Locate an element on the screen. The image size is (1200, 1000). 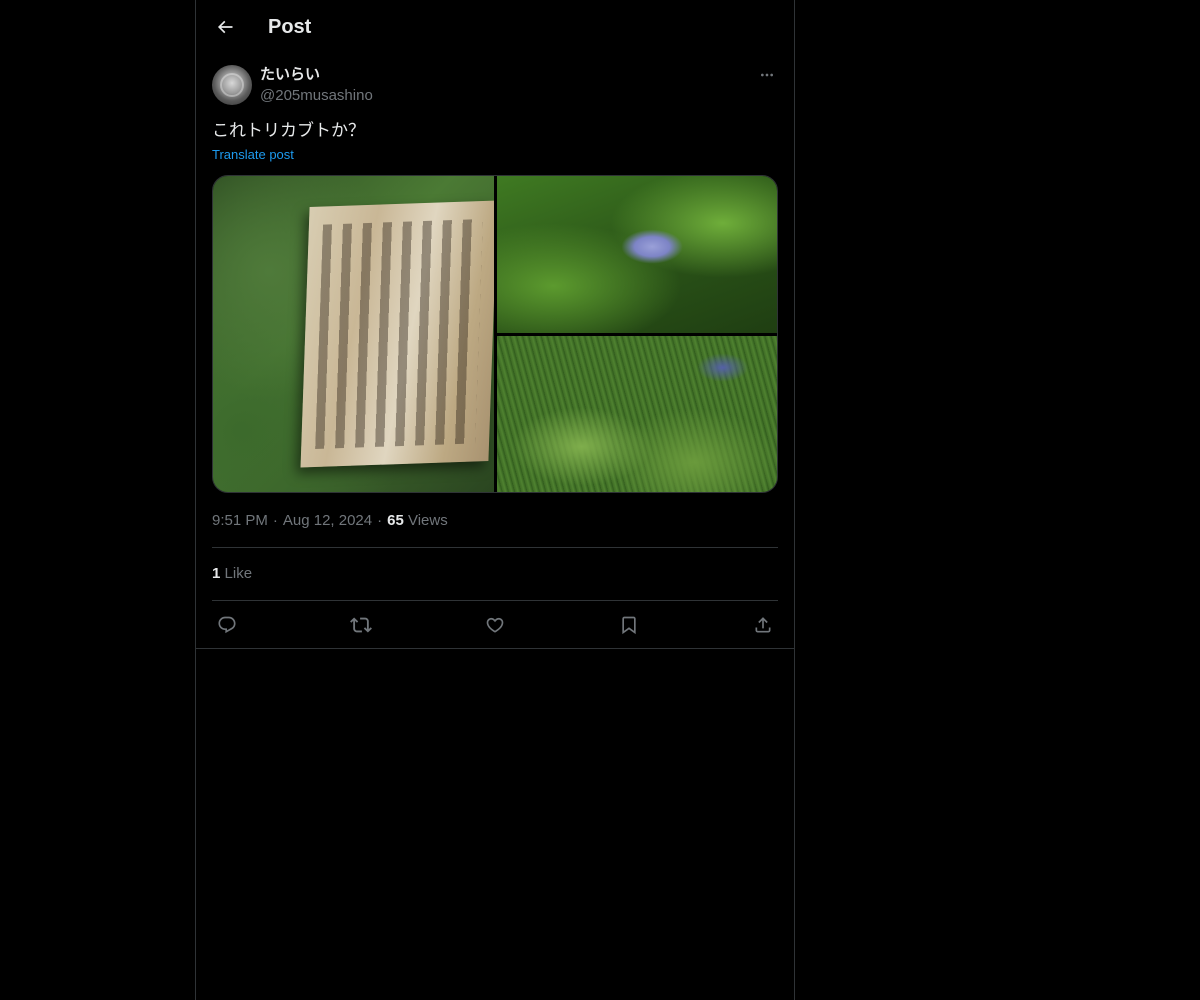
repost-icon is located at coordinates (361, 625).